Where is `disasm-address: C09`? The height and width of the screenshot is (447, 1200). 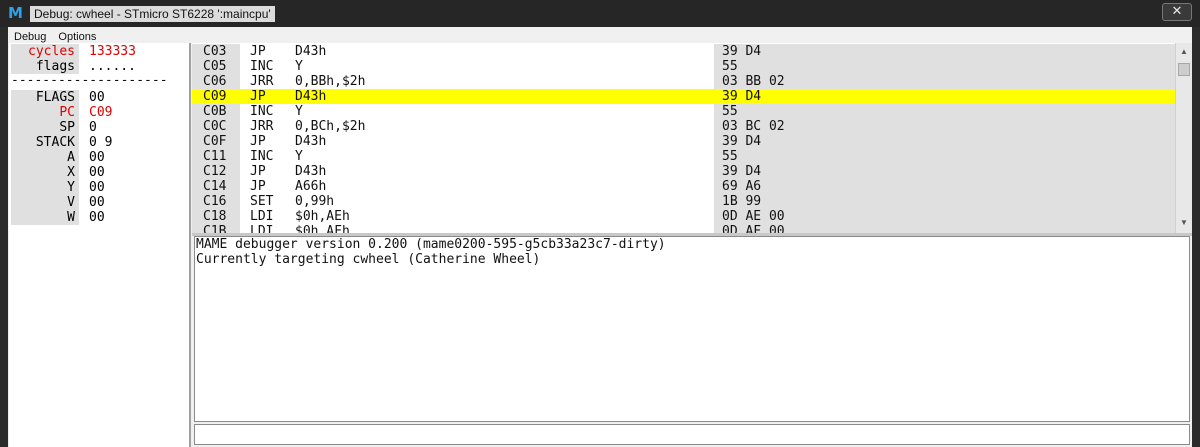
disasm-address: C09 is located at coordinates (216, 96).